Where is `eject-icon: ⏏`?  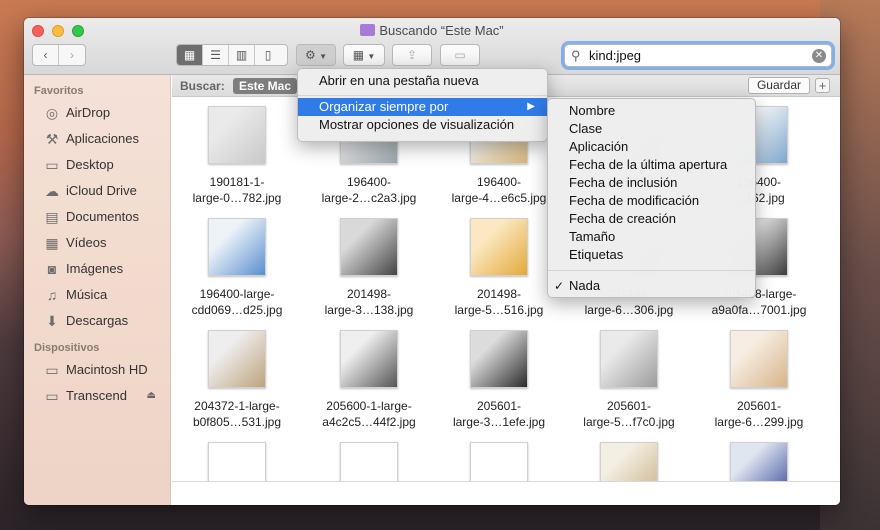
eject-icon: ⏏ is located at coordinates (151, 396).